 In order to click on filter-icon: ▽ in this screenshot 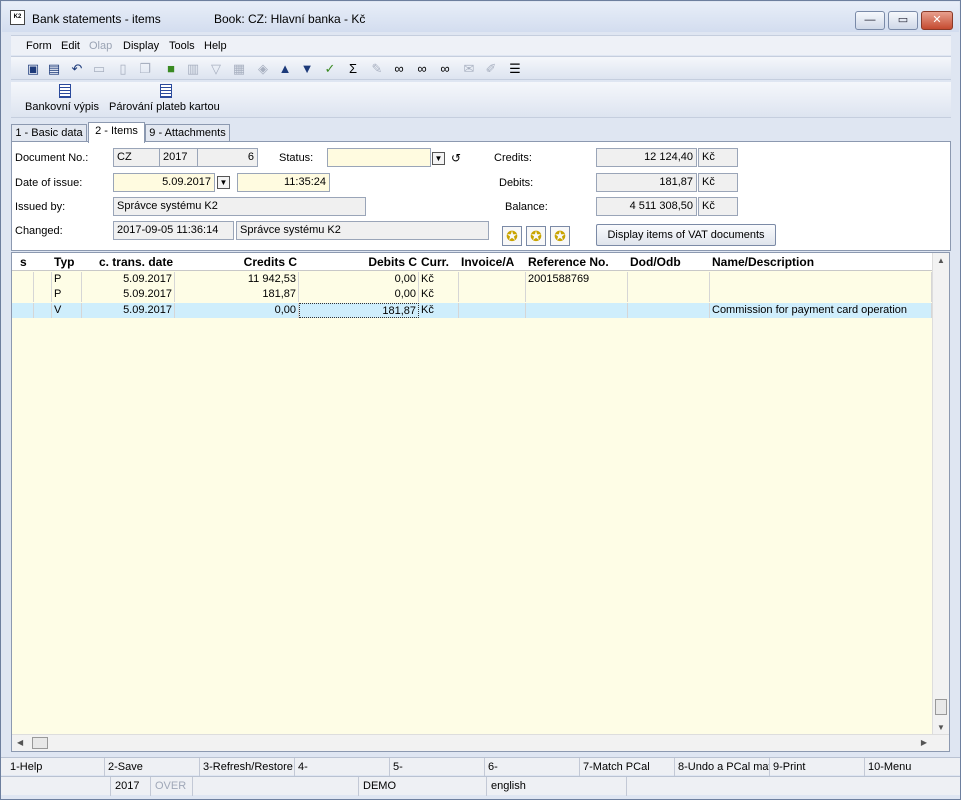, I will do `click(216, 69)`.